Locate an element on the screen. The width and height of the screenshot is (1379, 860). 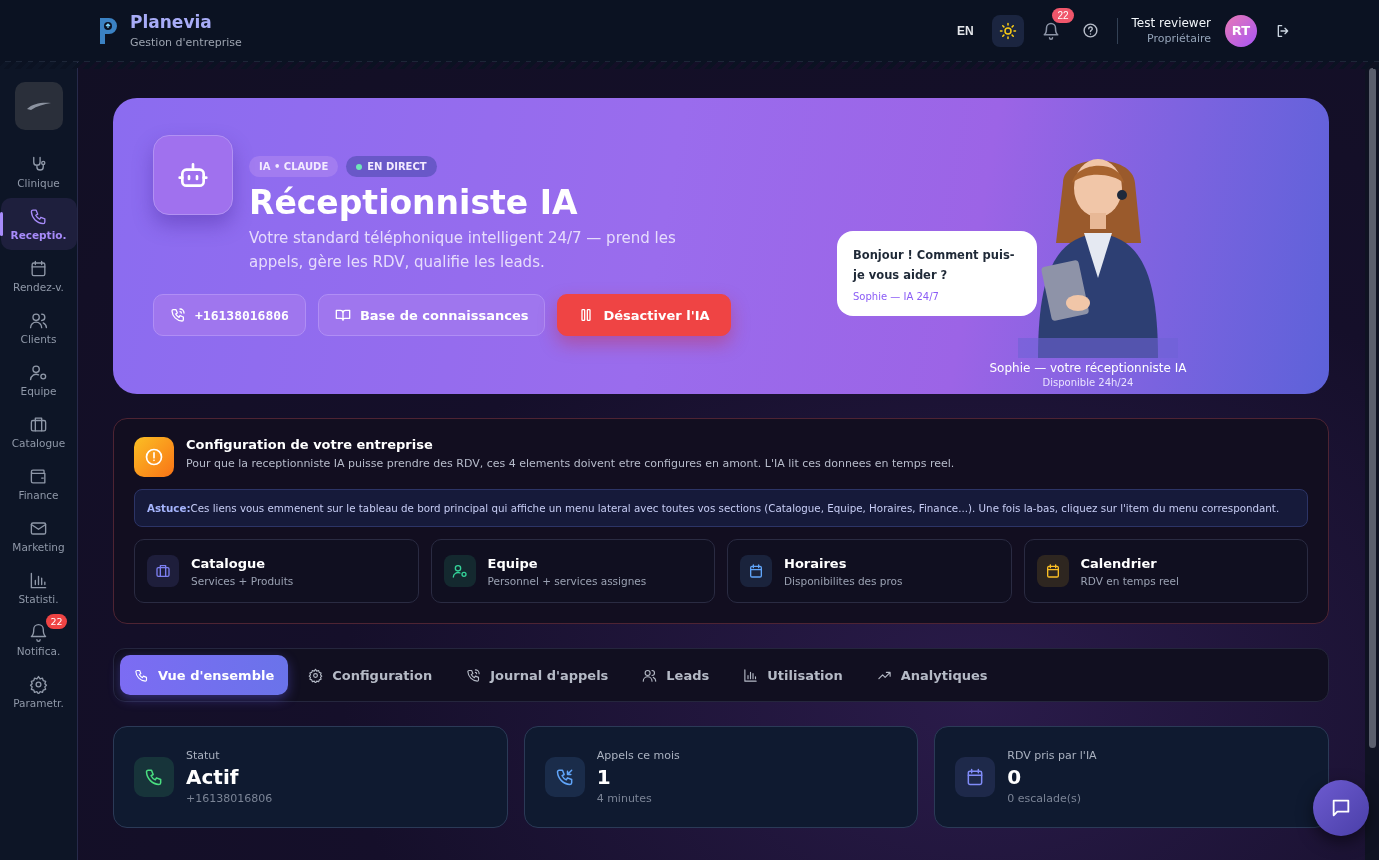
tab: Leads is located at coordinates (676, 675).